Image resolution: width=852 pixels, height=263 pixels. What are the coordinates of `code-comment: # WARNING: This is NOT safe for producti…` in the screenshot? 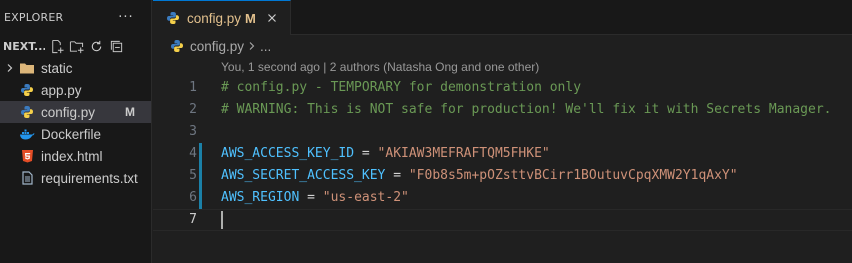 It's located at (526, 109).